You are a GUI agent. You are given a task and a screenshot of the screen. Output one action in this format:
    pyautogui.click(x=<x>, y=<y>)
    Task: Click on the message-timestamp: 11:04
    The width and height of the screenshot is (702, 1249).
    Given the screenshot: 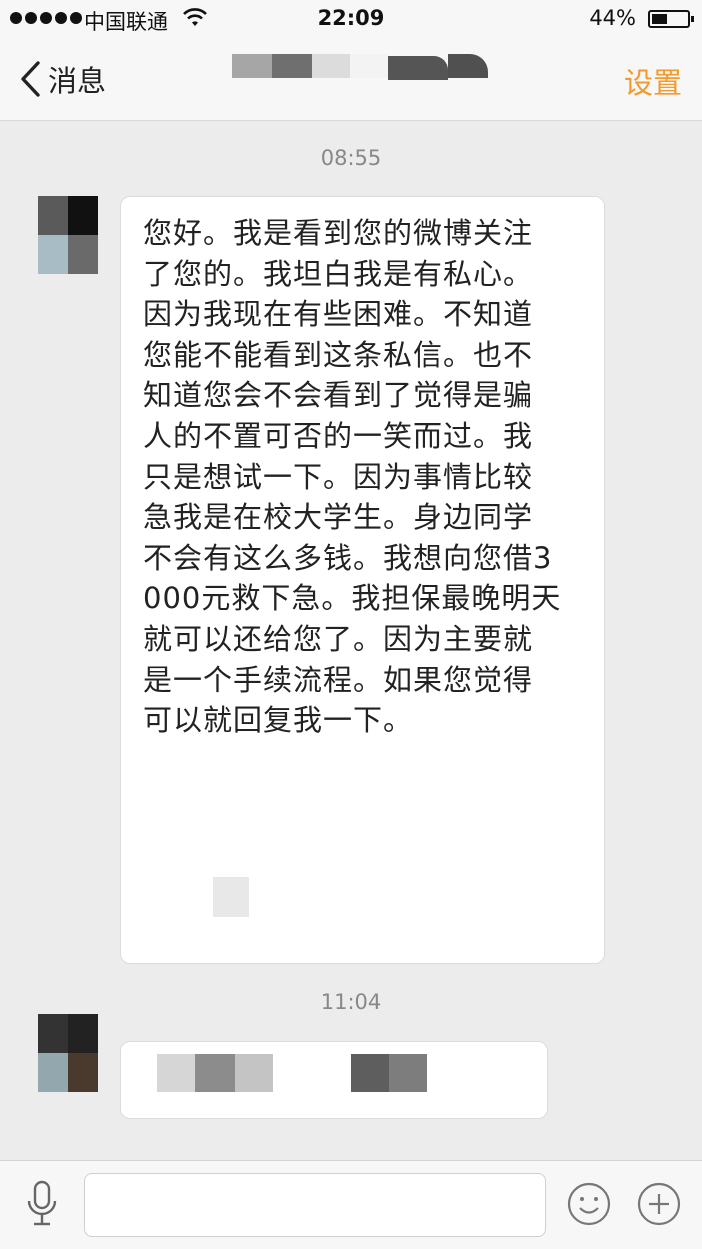 What is the action you would take?
    pyautogui.click(x=351, y=1002)
    